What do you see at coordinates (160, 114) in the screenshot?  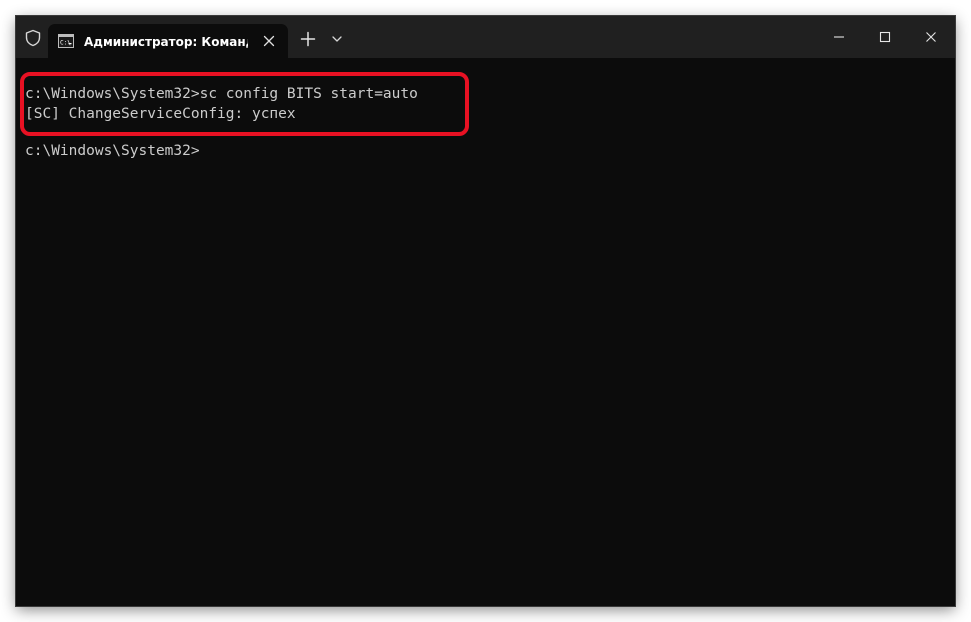 I see `terminal-line-result: [SC] ChangeServiceConfig: успех` at bounding box center [160, 114].